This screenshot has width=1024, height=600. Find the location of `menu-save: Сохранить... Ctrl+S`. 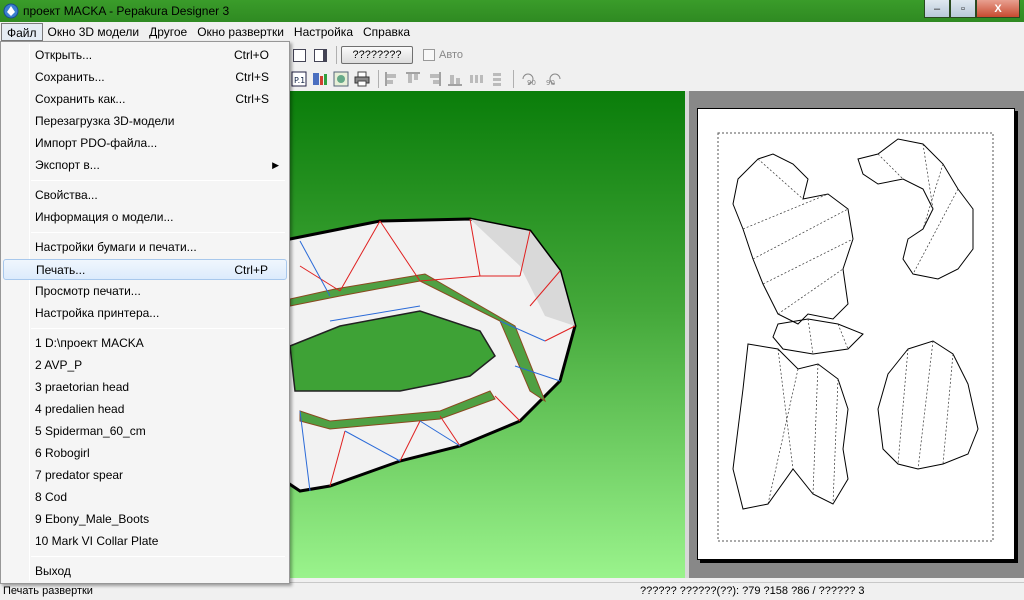

menu-save: Сохранить... Ctrl+S is located at coordinates (145, 77).